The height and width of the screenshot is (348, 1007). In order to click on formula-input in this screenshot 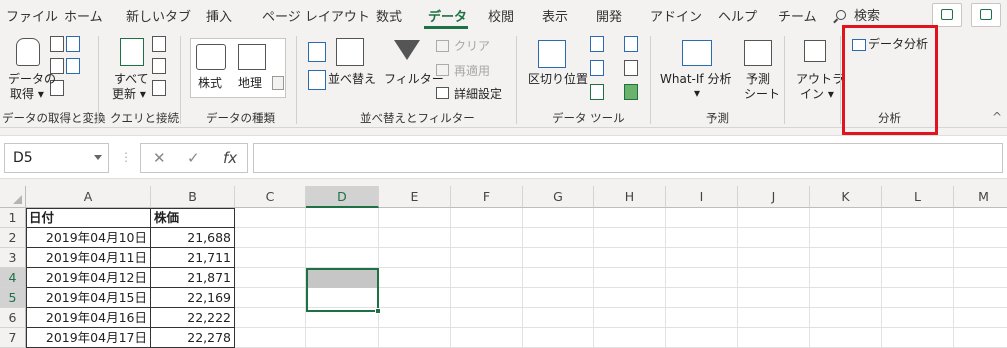, I will do `click(628, 158)`.